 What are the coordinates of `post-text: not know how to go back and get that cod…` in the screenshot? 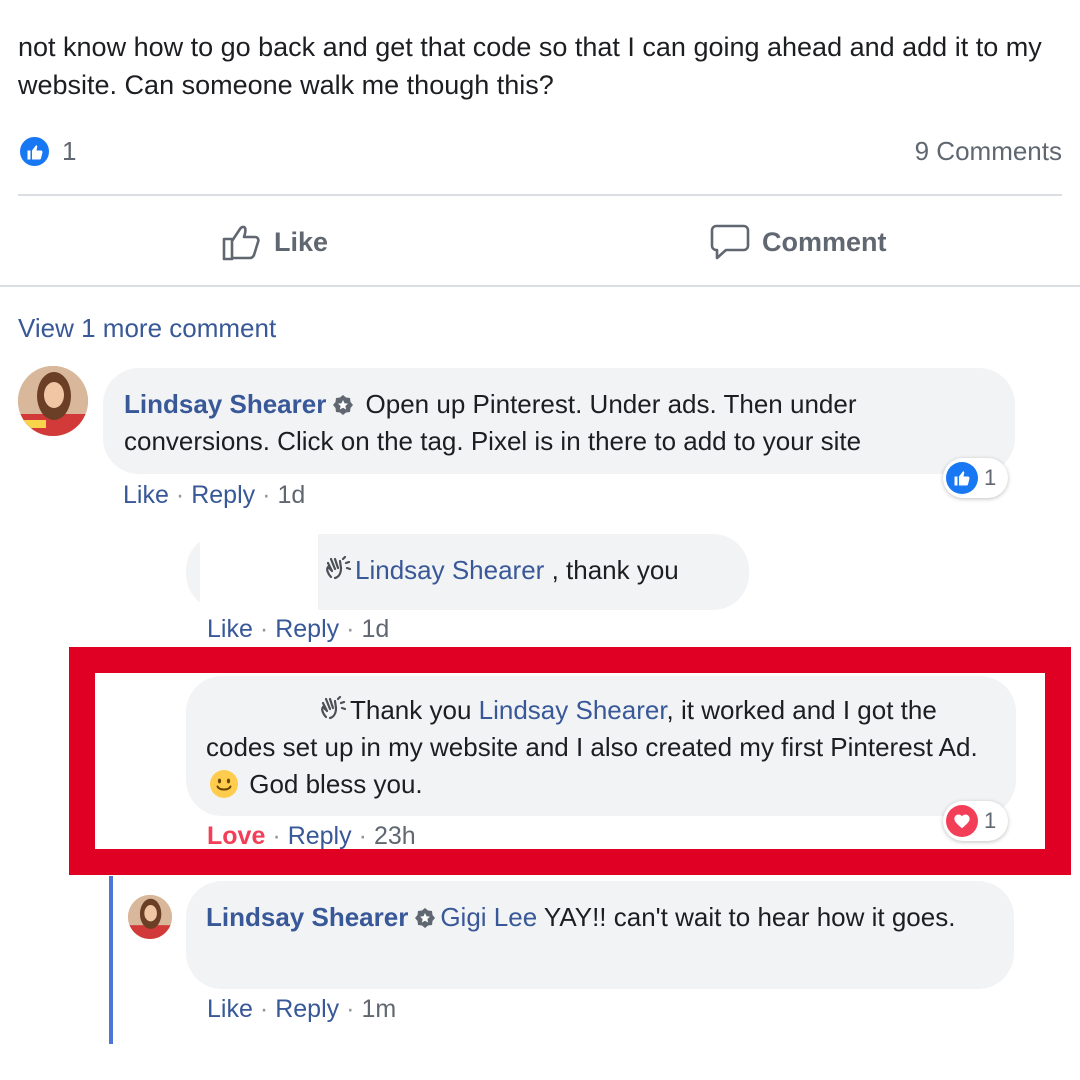 It's located at (530, 66).